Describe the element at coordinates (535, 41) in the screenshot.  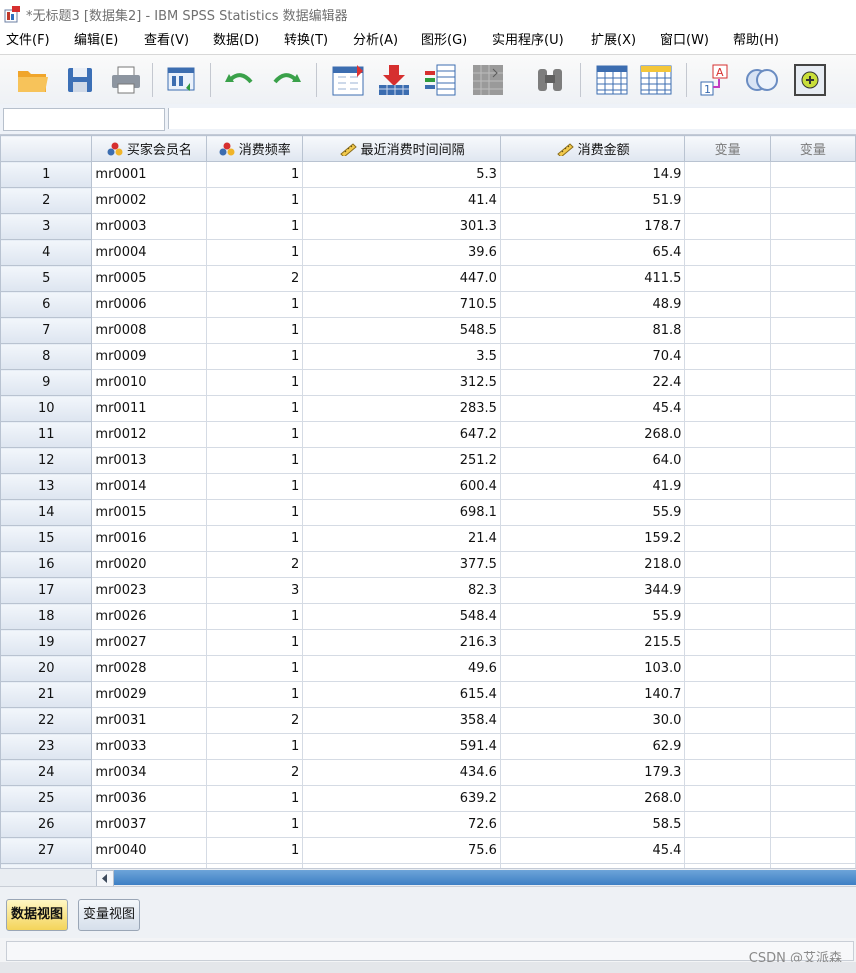
I see `menu-utilities: 实用程序(U)` at that location.